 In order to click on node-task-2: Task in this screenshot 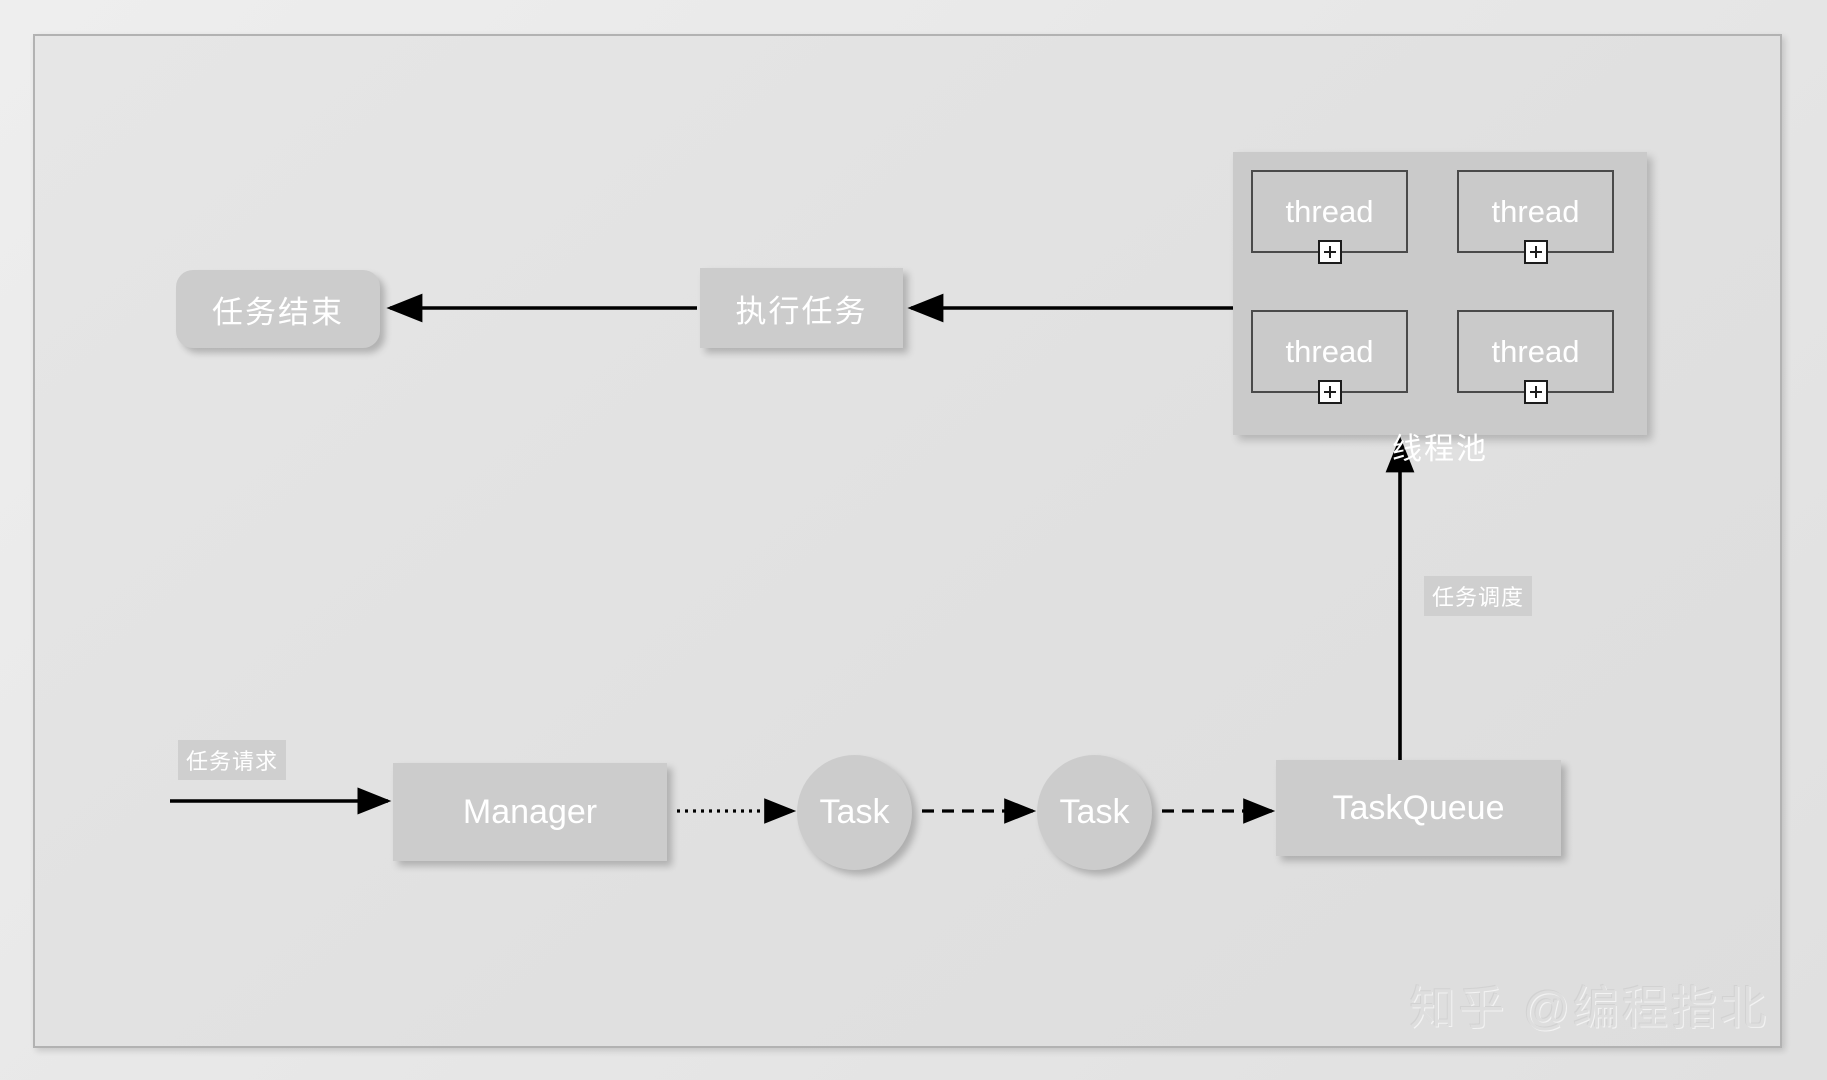, I will do `click(1094, 812)`.